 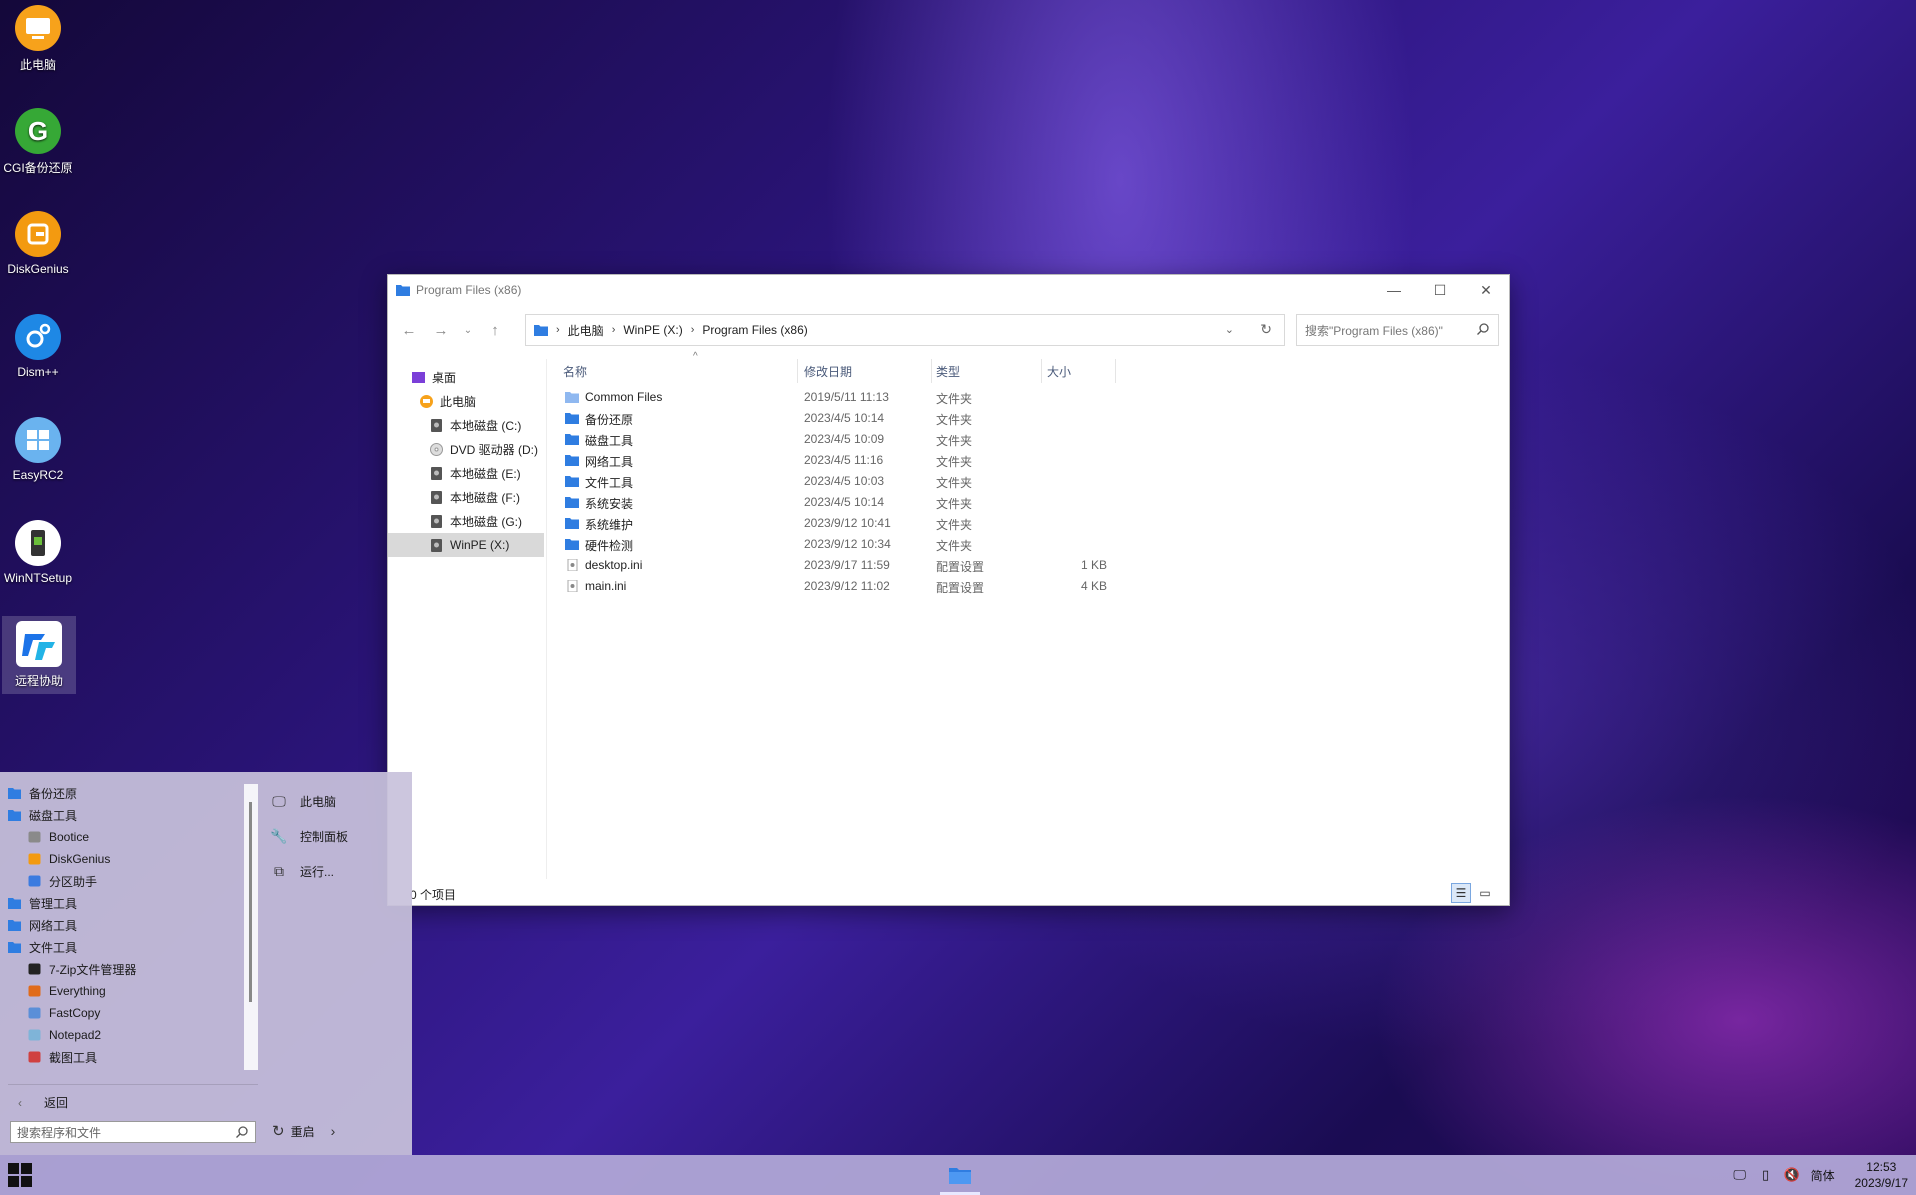 I want to click on address-dropdown-icon: ⌄, so click(x=1229, y=329).